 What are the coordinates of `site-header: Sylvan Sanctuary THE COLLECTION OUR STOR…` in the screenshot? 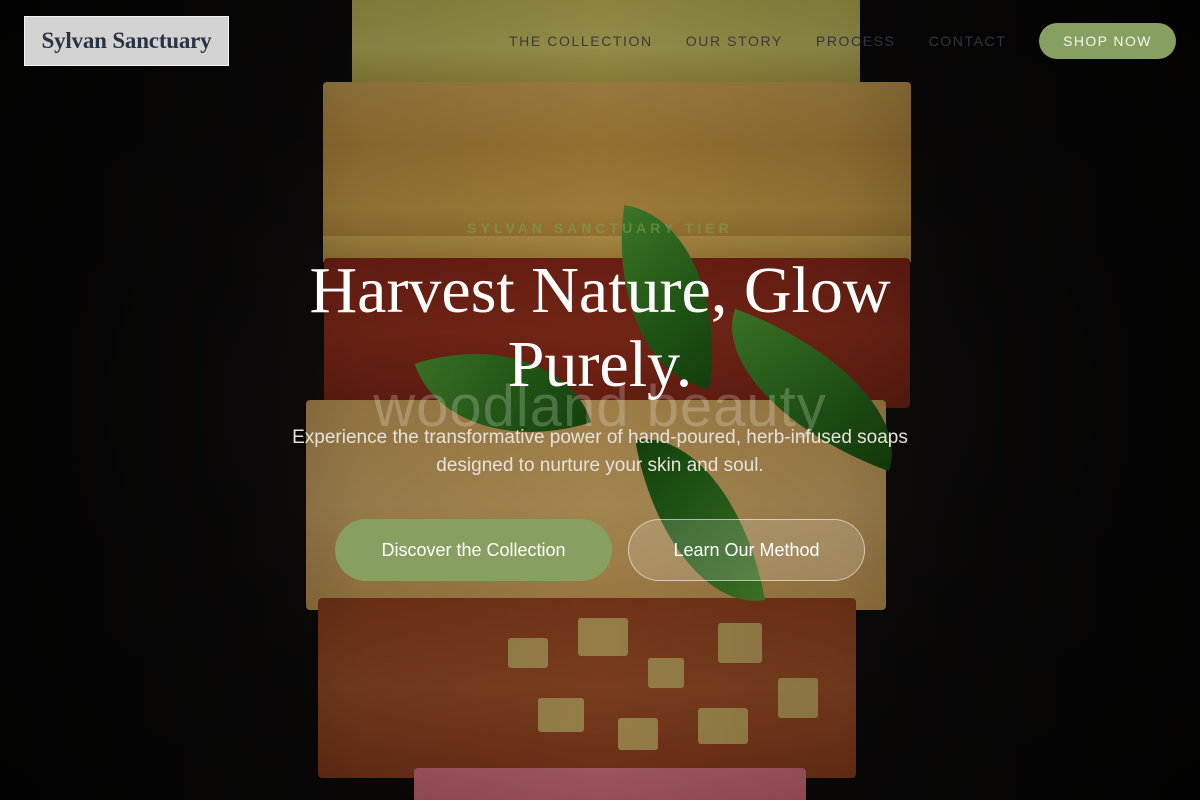 It's located at (600, 41).